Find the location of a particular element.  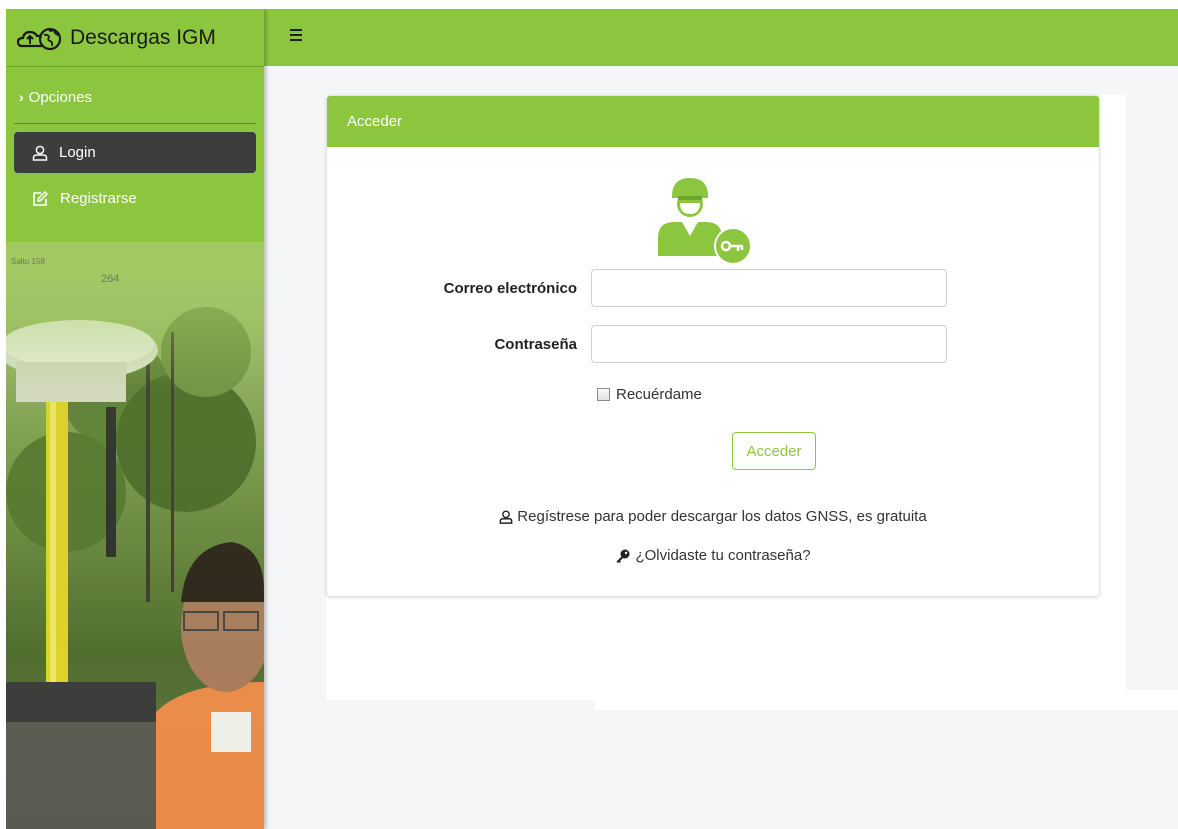

brand-title: Descargas IGM is located at coordinates (143, 37).